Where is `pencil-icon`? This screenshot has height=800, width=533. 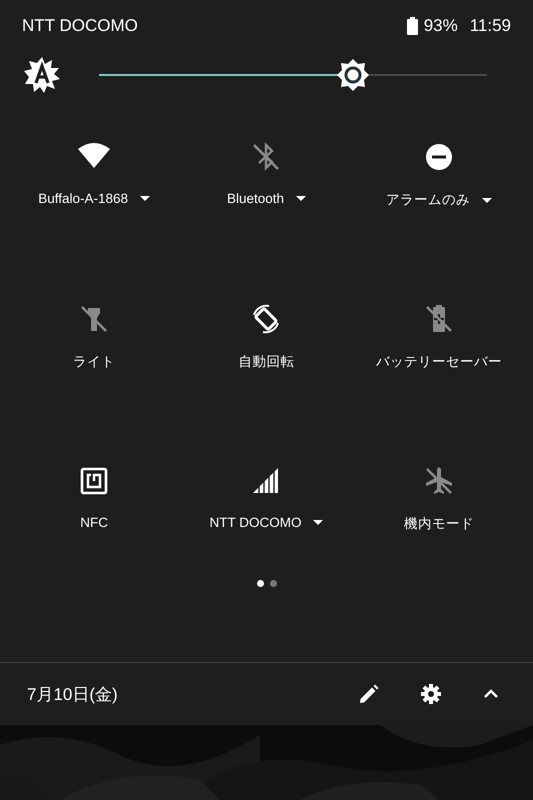
pencil-icon is located at coordinates (369, 694).